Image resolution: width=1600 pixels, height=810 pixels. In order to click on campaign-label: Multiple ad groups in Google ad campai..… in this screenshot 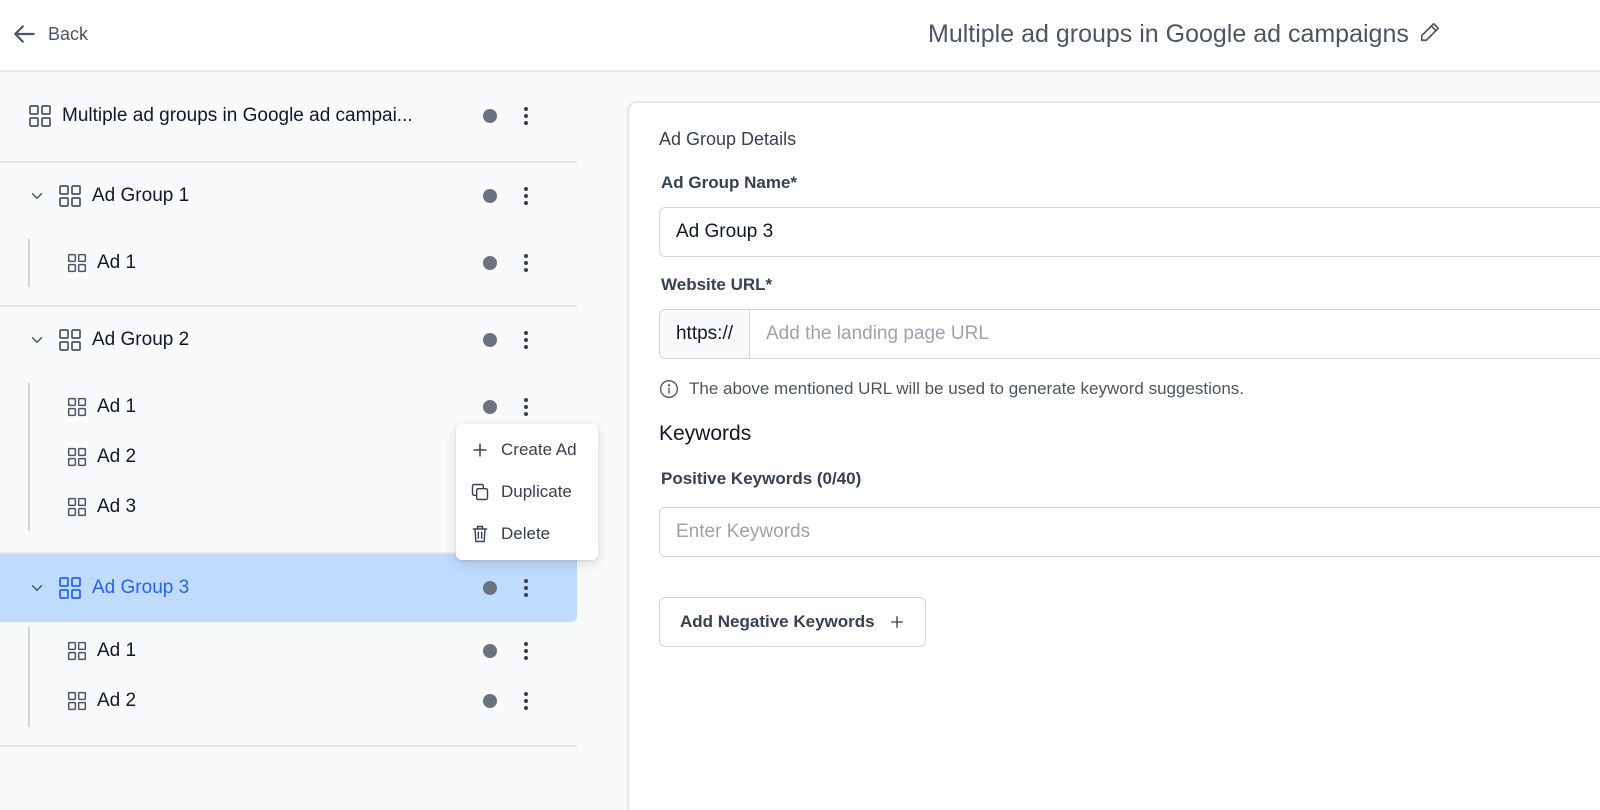, I will do `click(237, 115)`.